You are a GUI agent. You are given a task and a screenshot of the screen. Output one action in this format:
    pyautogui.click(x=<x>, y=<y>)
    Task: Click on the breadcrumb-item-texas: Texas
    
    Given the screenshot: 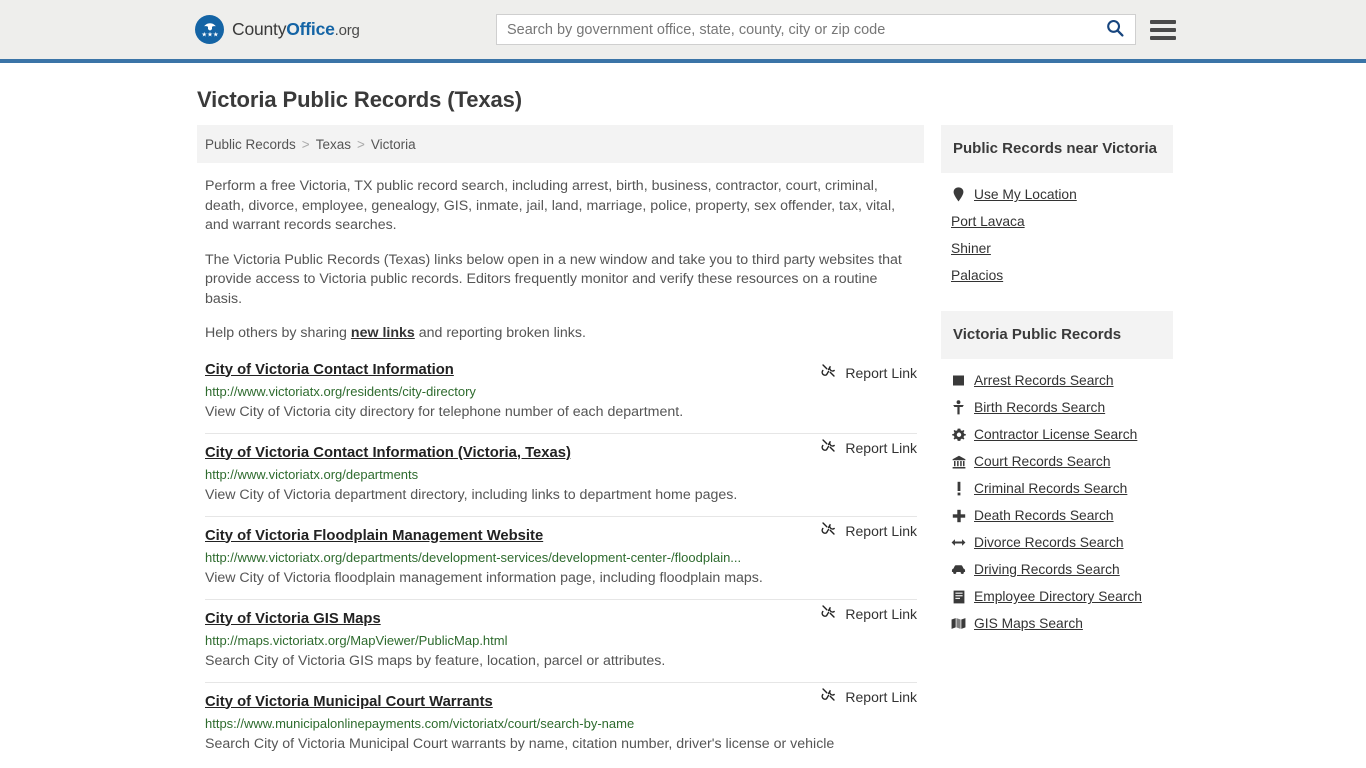 What is the action you would take?
    pyautogui.click(x=333, y=144)
    